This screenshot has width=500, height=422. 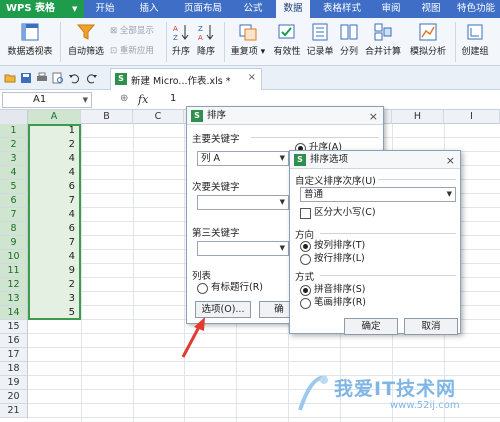 I want to click on name-box: A1 ▼, so click(x=47, y=100).